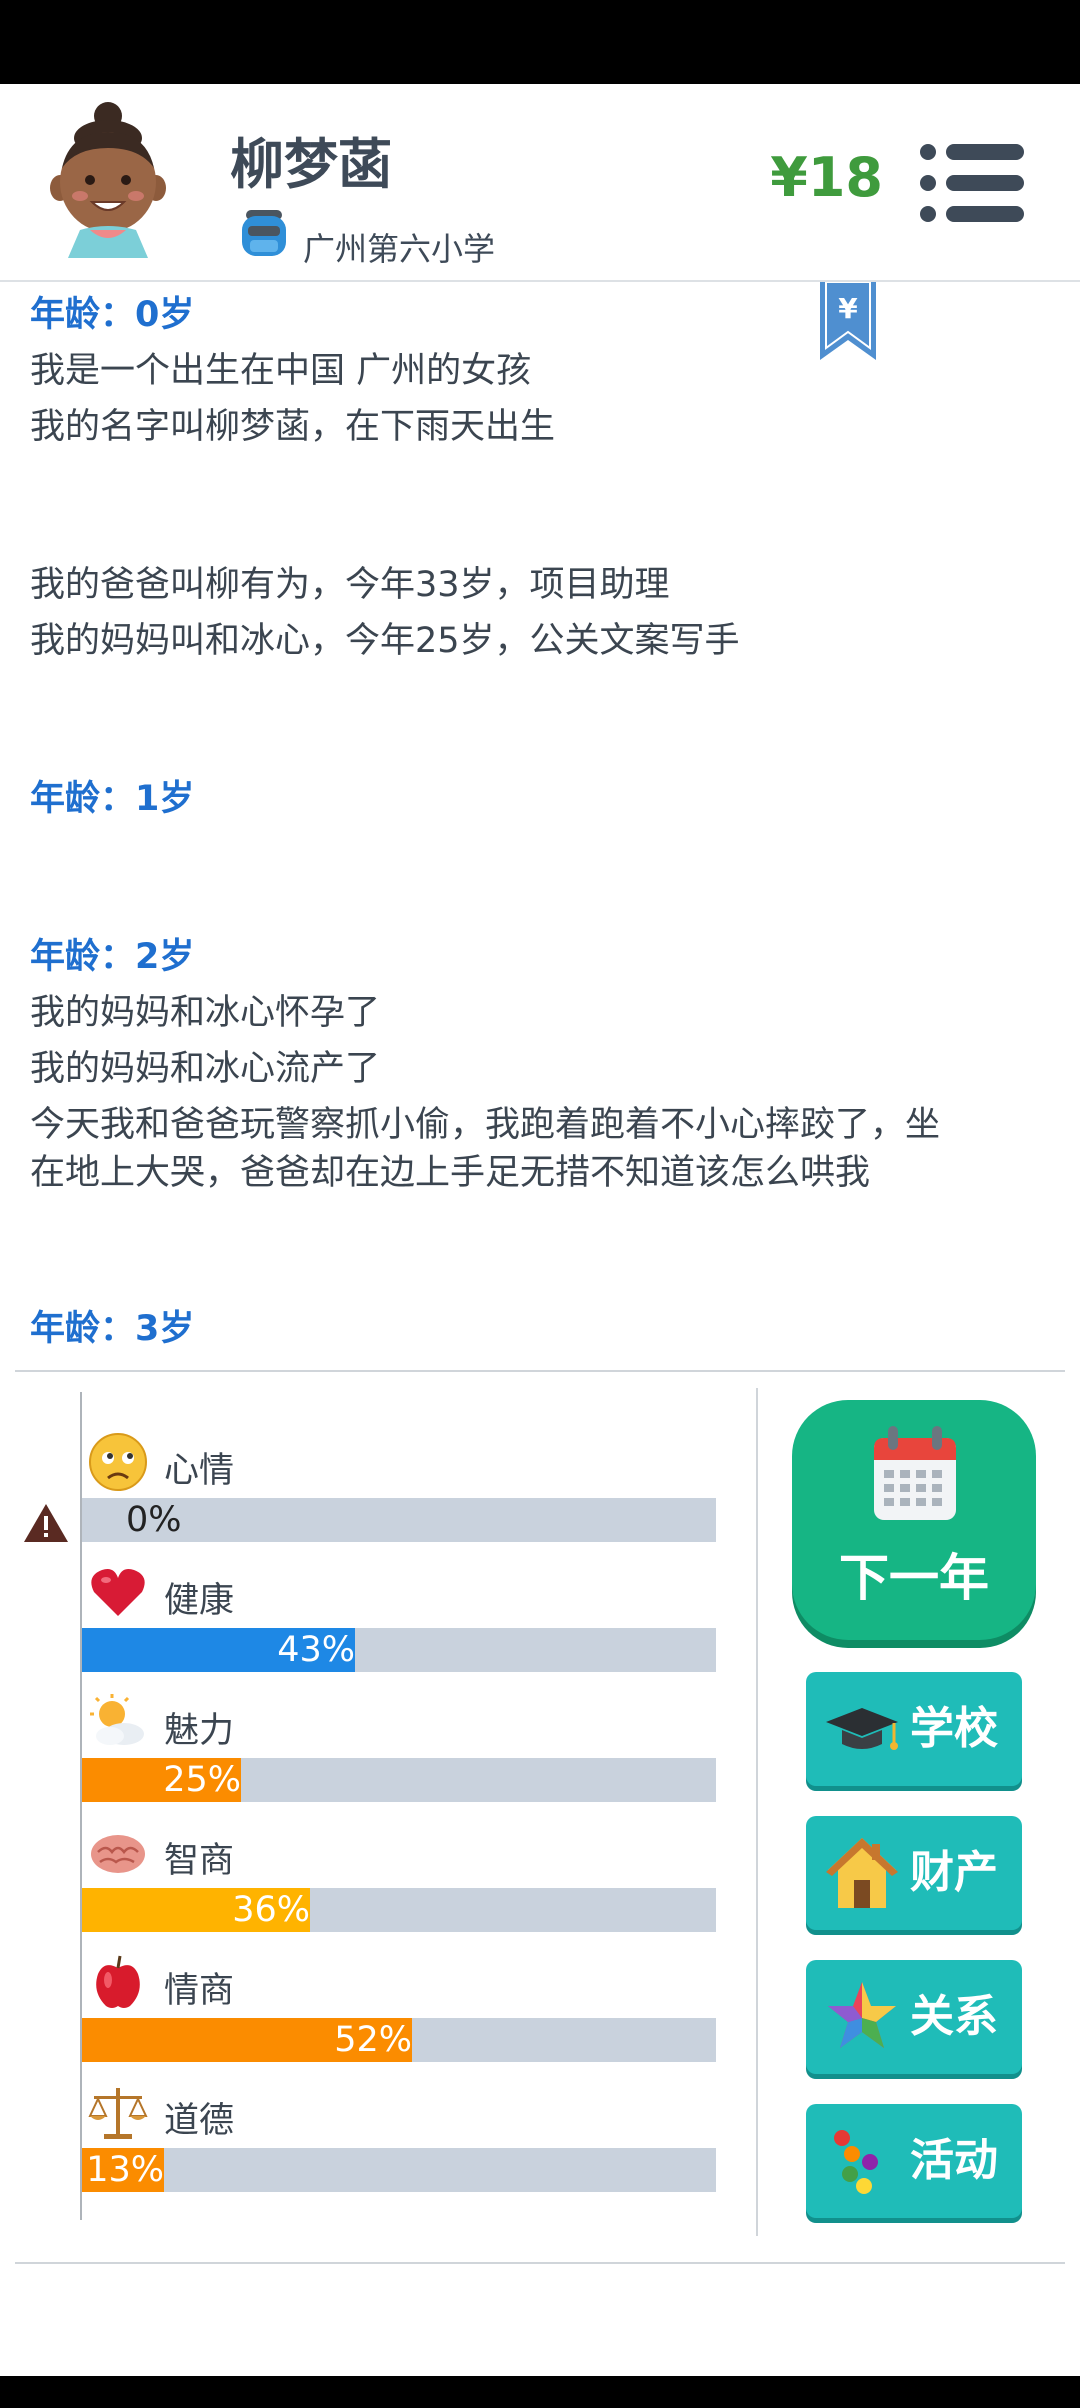 The image size is (1080, 2408). What do you see at coordinates (264, 233) in the screenshot?
I see `backpack-icon` at bounding box center [264, 233].